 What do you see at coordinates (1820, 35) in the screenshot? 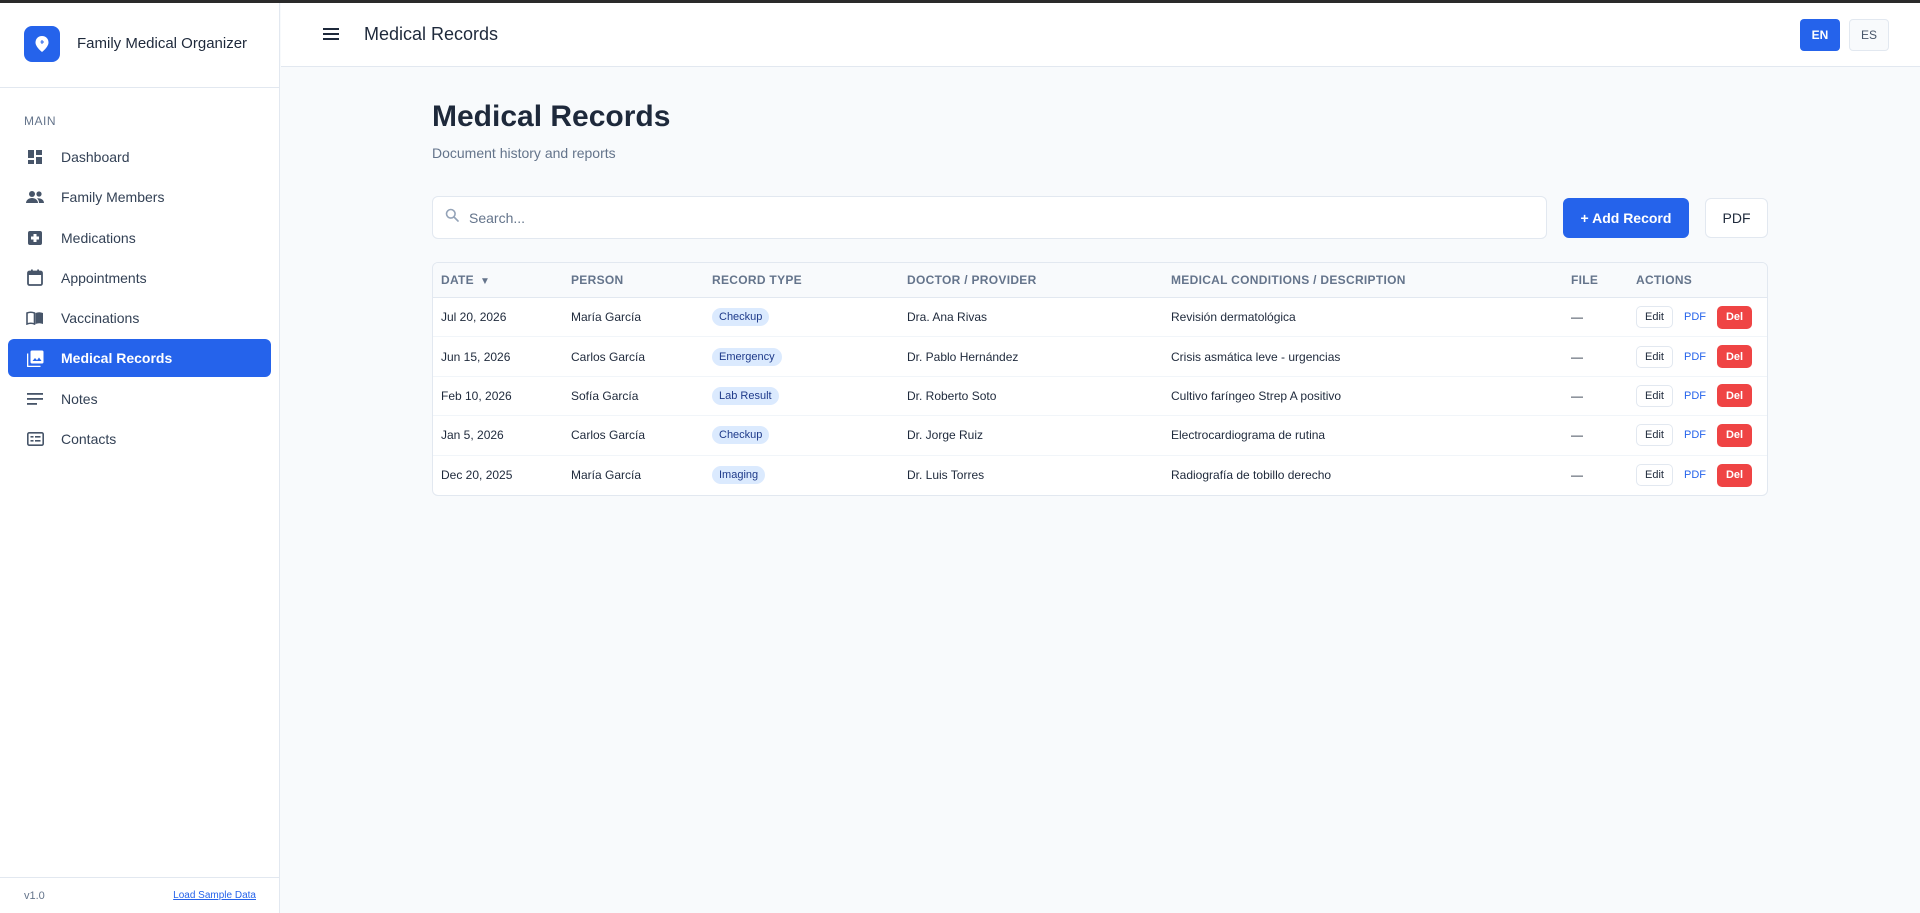
I see `language-en-button: EN` at bounding box center [1820, 35].